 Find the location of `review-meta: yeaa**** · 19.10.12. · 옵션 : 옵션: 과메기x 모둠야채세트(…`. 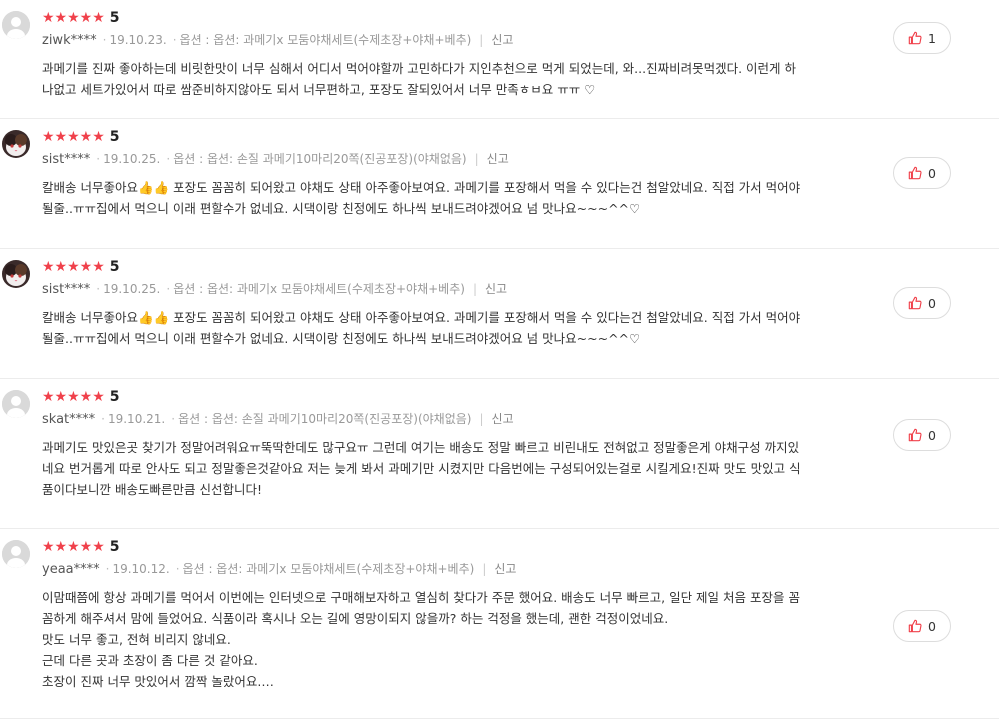

review-meta: yeaa**** · 19.10.12. · 옵션 : 옵션: 과메기x 모둠야채세트(… is located at coordinates (440, 569).